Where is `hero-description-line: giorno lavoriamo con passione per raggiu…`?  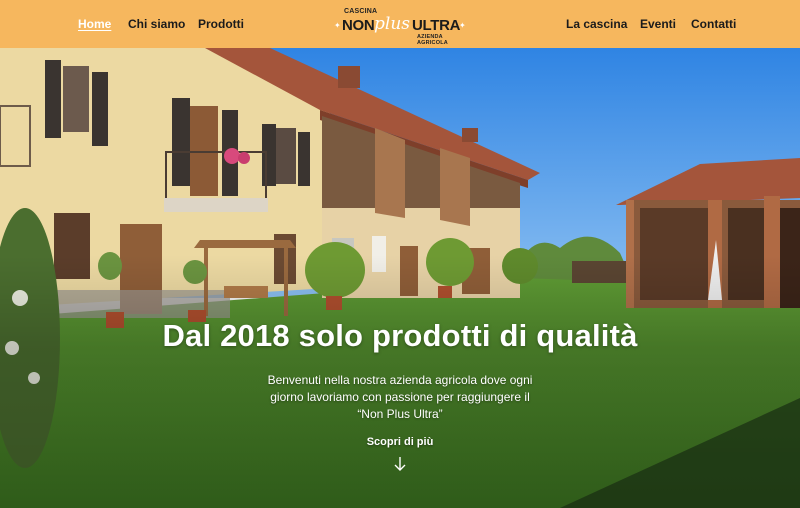
hero-description-line: giorno lavoriamo con passione per raggiu… is located at coordinates (400, 397).